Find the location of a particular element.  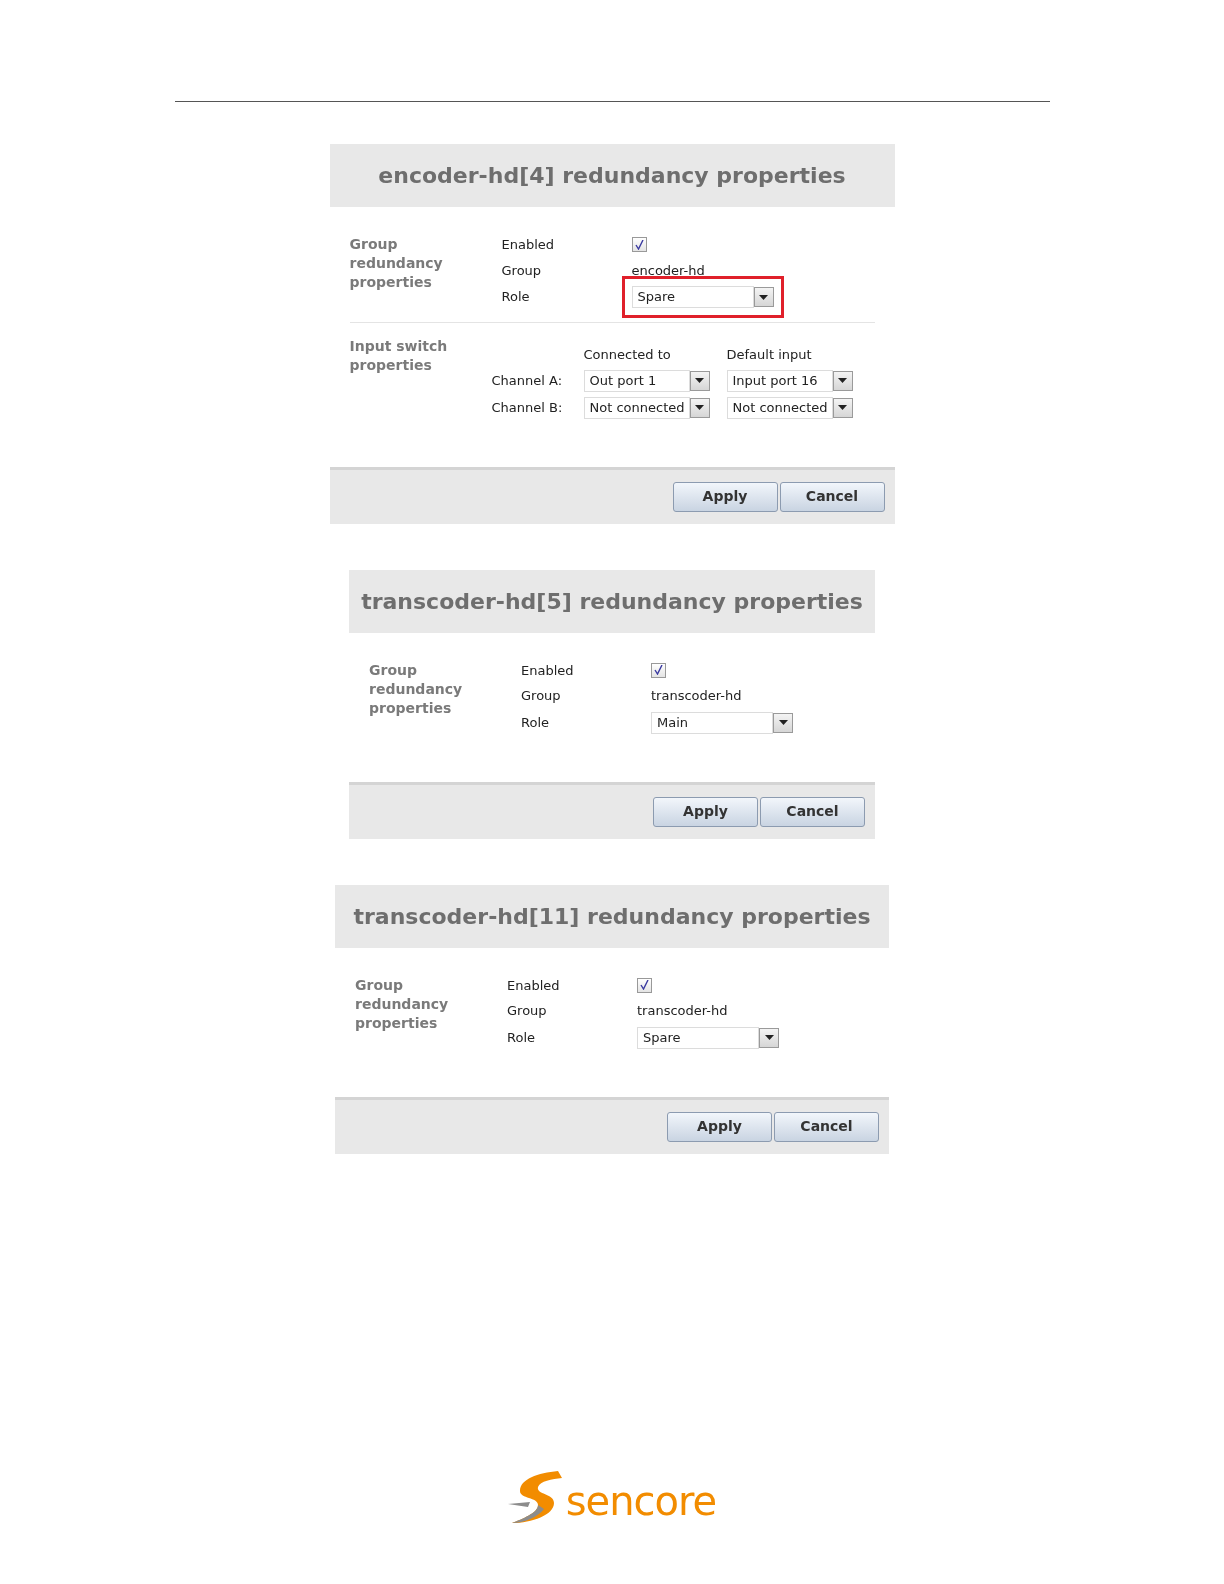

panel-title: transcoder-hd[5] redundancy properties is located at coordinates (612, 601).